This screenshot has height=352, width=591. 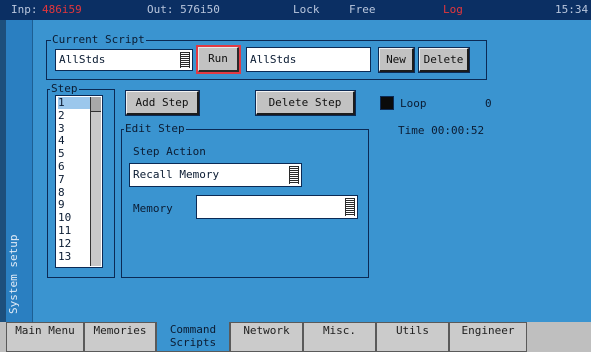 What do you see at coordinates (396, 60) in the screenshot?
I see `new-script-button: New` at bounding box center [396, 60].